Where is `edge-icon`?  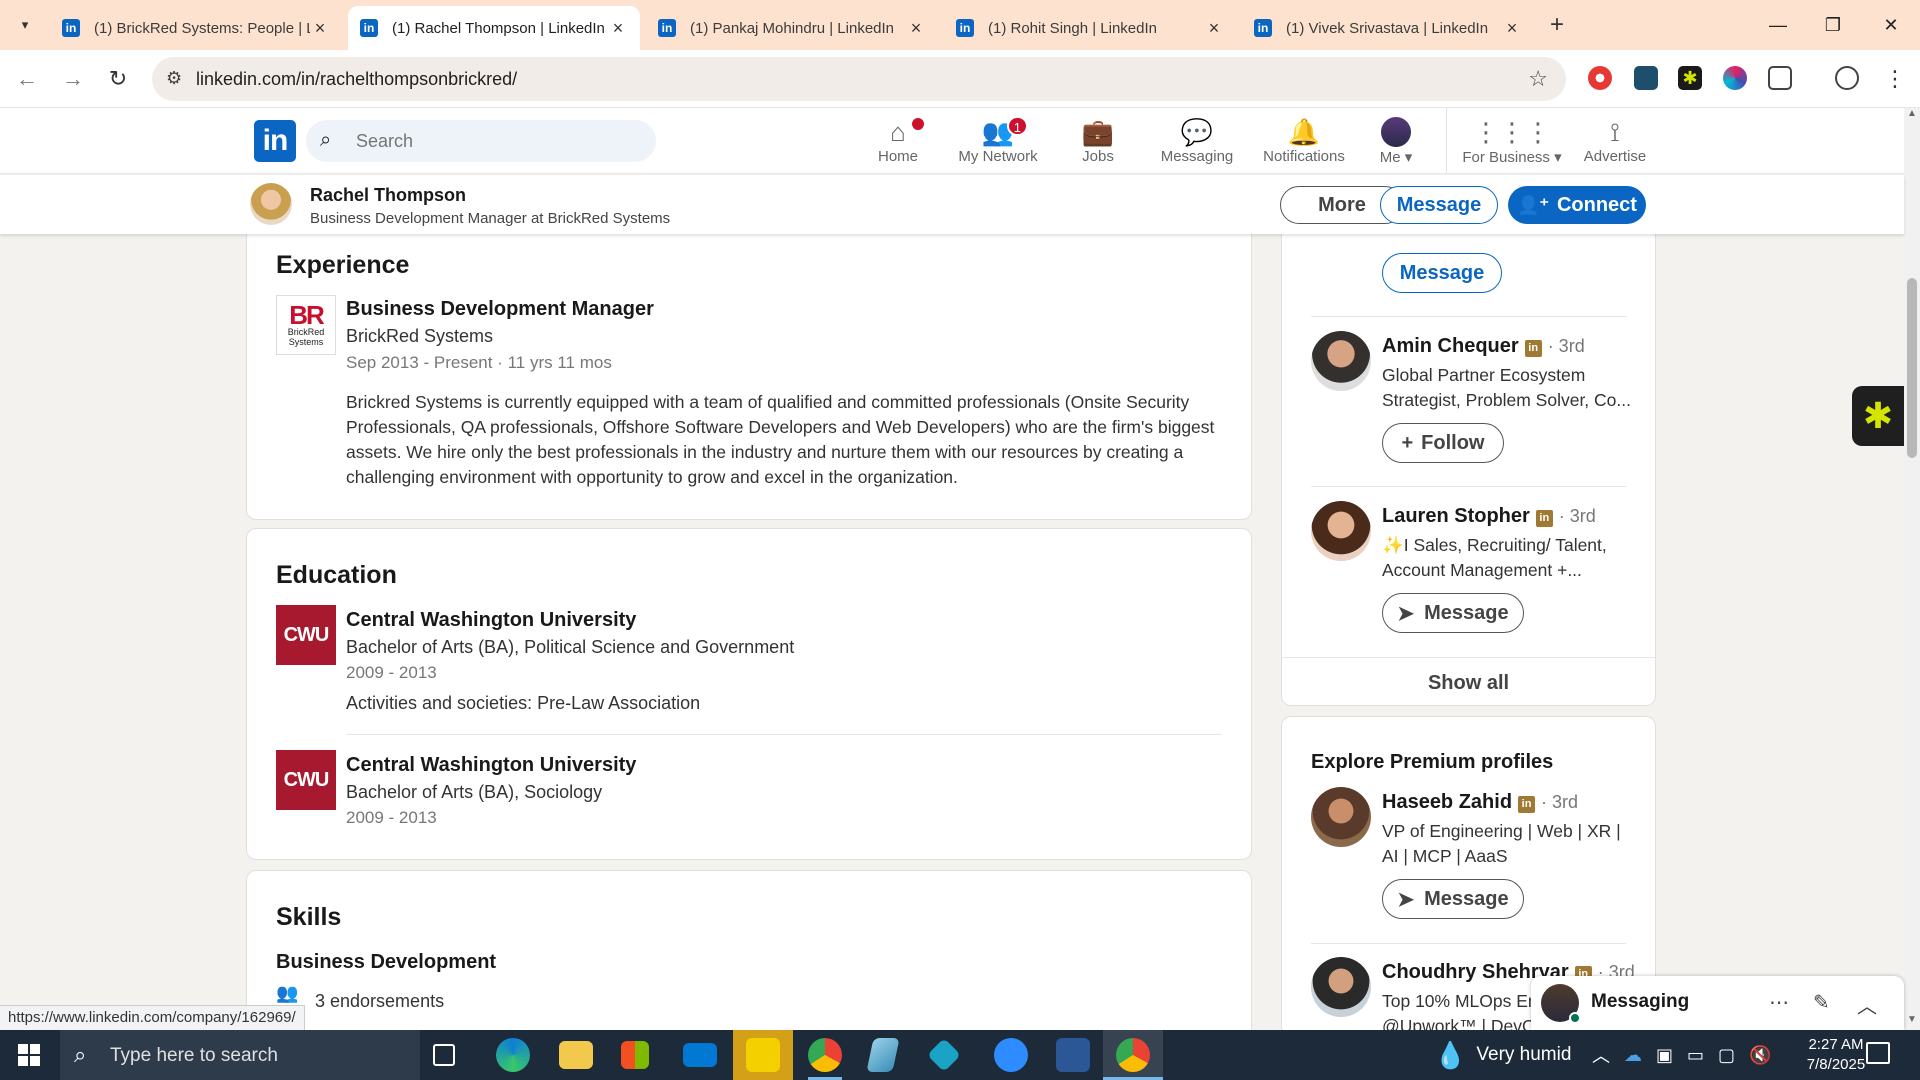
edge-icon is located at coordinates (513, 1055).